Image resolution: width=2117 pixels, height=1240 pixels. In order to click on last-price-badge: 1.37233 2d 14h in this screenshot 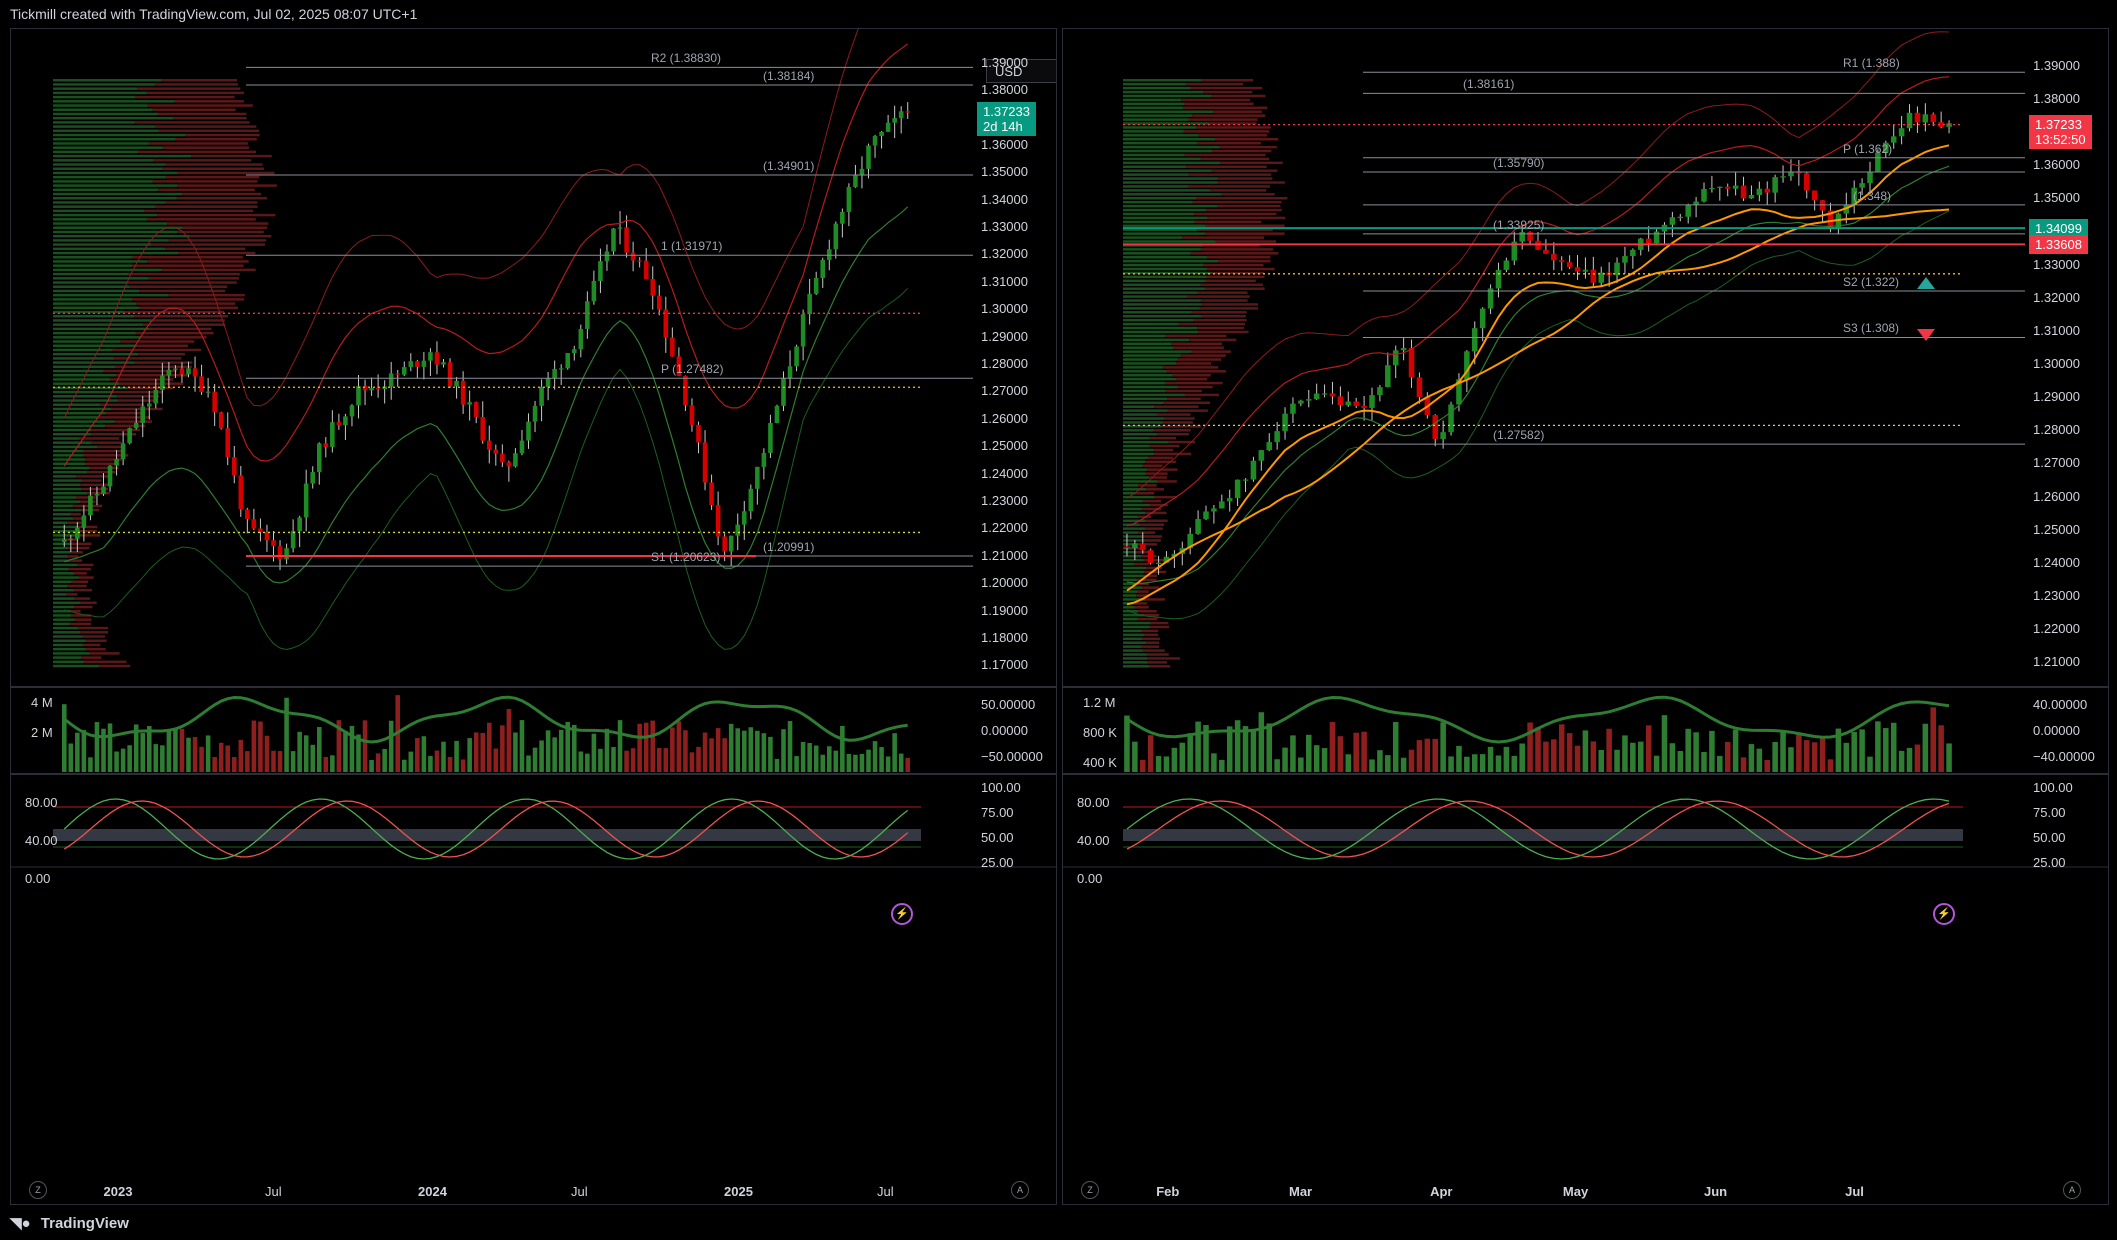, I will do `click(1006, 119)`.